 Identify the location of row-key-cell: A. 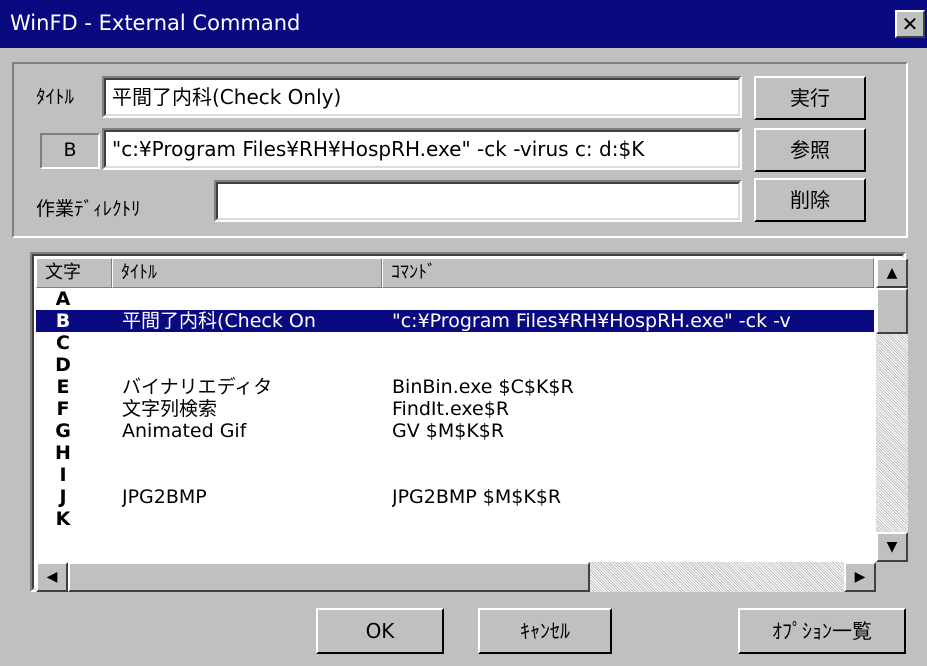
(63, 299).